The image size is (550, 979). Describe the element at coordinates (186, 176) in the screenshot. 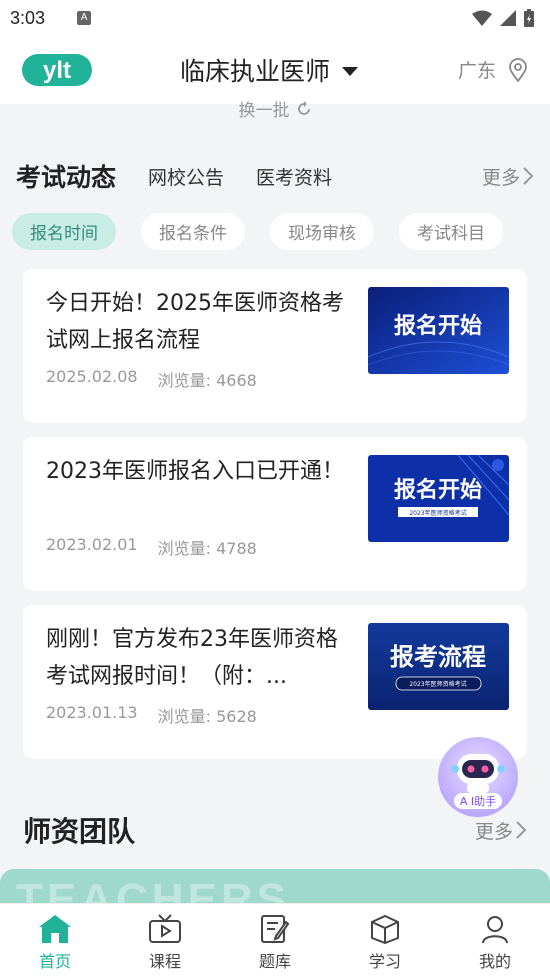

I see `tab-school-notice: 网校公告` at that location.